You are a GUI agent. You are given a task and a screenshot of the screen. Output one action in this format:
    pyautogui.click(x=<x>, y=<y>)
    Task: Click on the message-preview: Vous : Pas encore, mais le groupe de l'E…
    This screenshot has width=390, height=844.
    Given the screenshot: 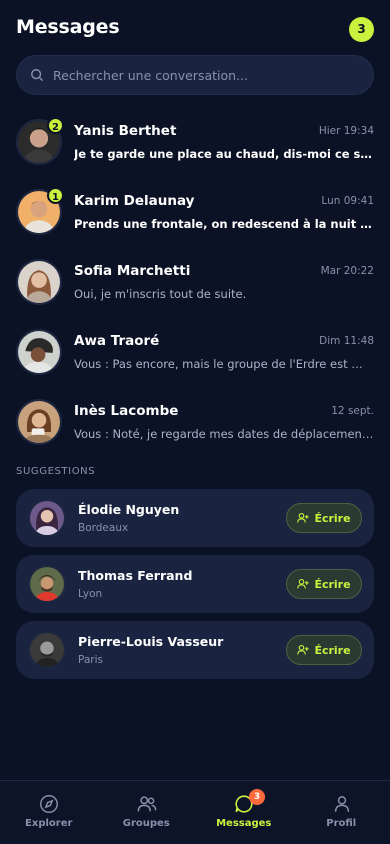 What is the action you would take?
    pyautogui.click(x=218, y=364)
    